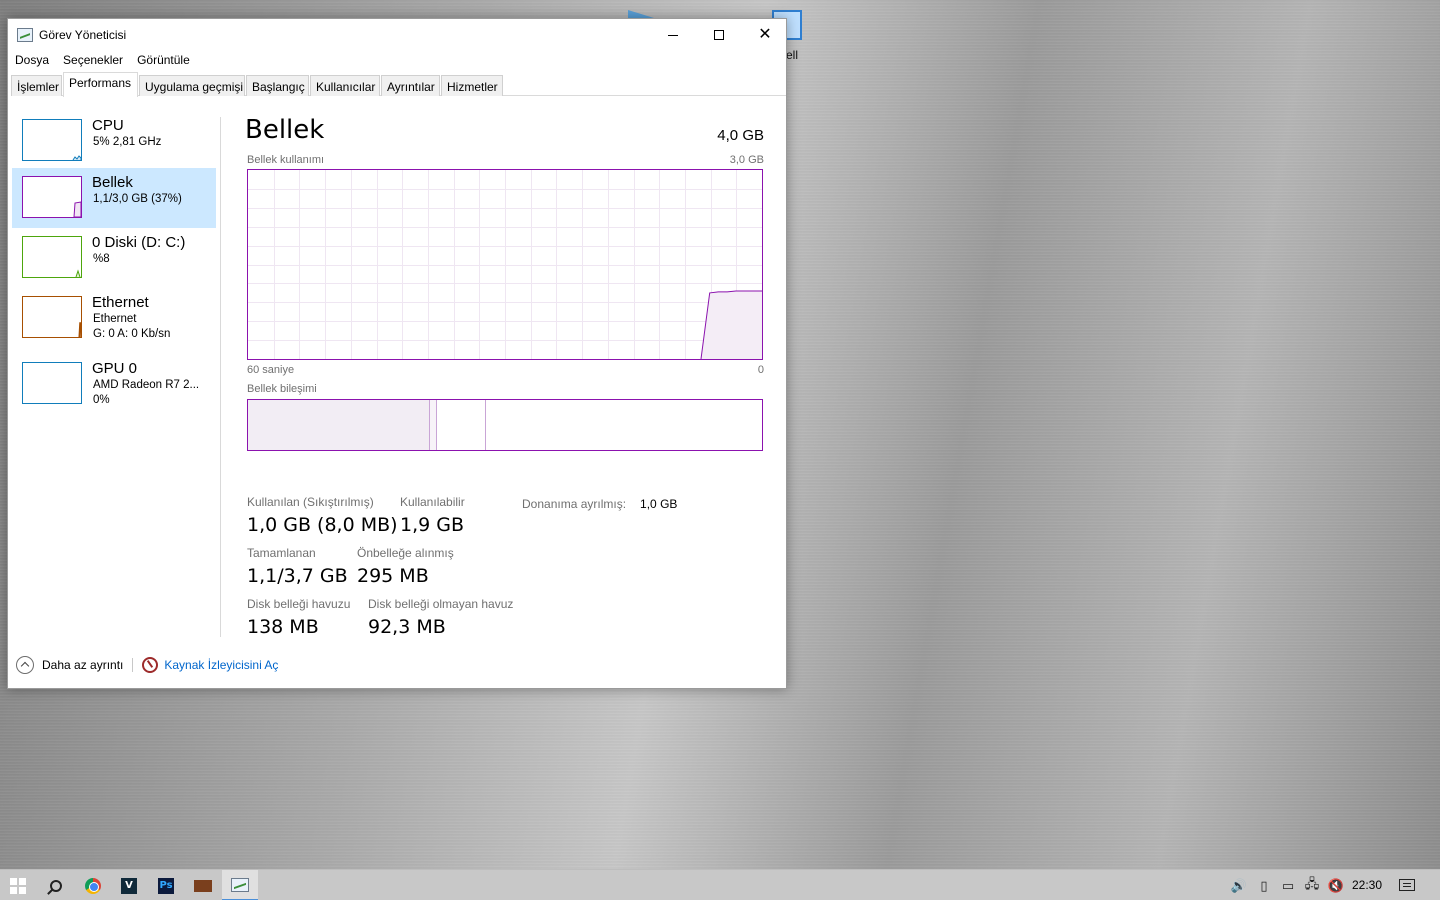 The image size is (1440, 900). I want to click on composition-label: Bellek bileşimi, so click(282, 389).